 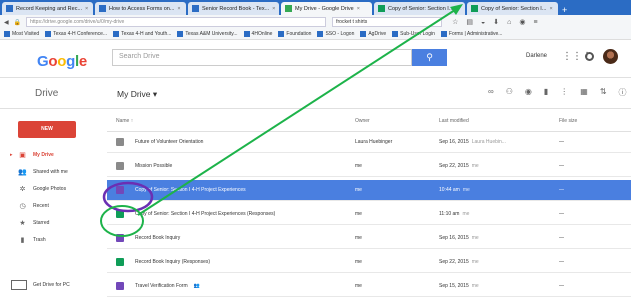 I want to click on browser-tab: Senior Record Book - Tex... ×, so click(x=233, y=8).